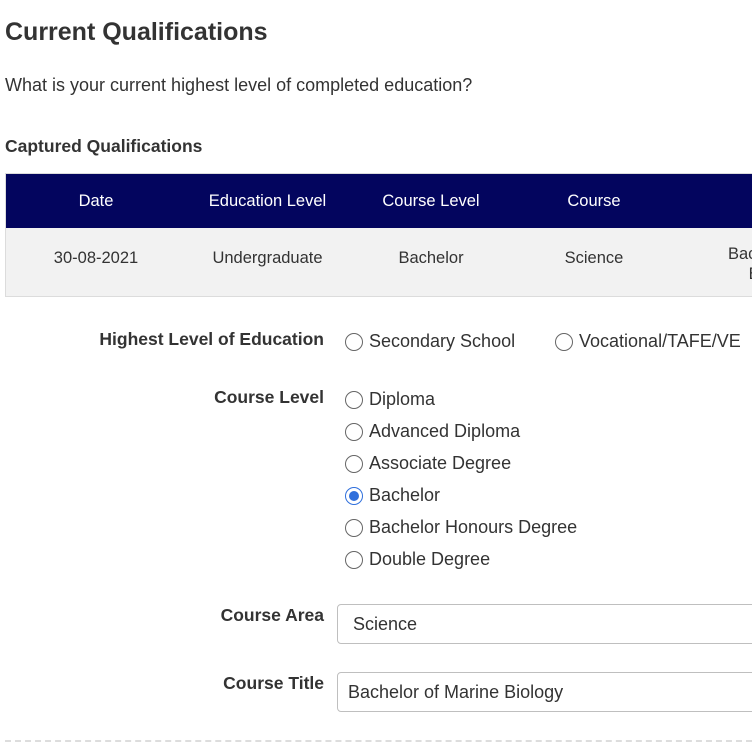 The image size is (752, 752). I want to click on radio-option-diploma: Diploma, so click(390, 399).